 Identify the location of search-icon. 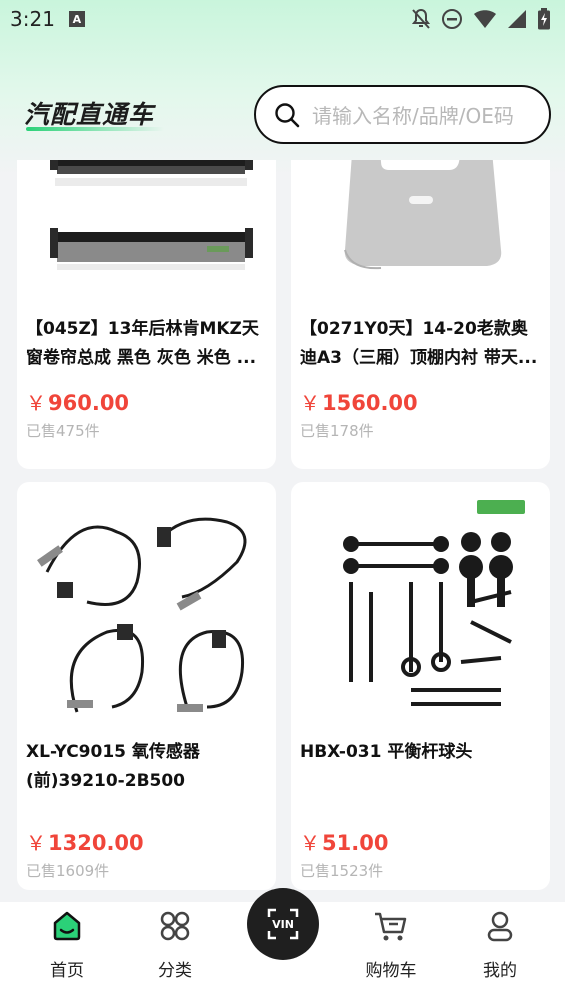
(287, 114).